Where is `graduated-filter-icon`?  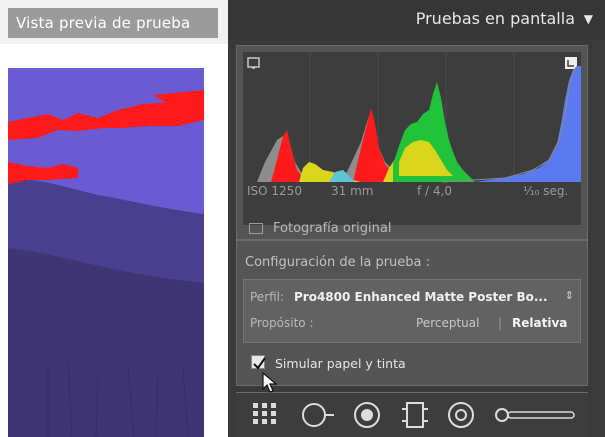
graduated-filter-icon is located at coordinates (415, 415).